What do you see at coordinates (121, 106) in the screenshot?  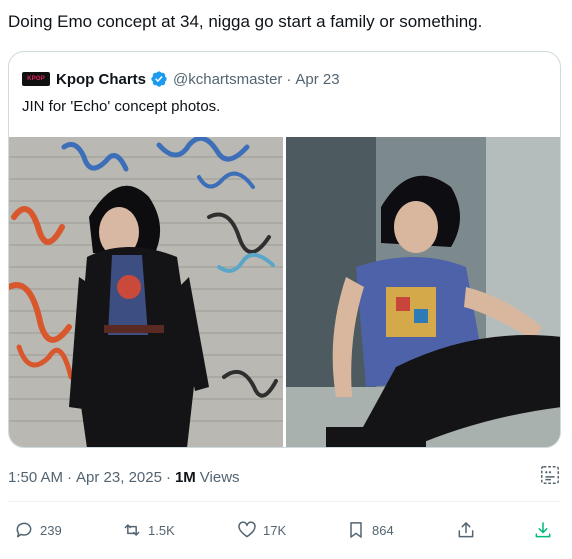 I see `quoted-tweet-text: JIN for 'Echo' concept photos.` at bounding box center [121, 106].